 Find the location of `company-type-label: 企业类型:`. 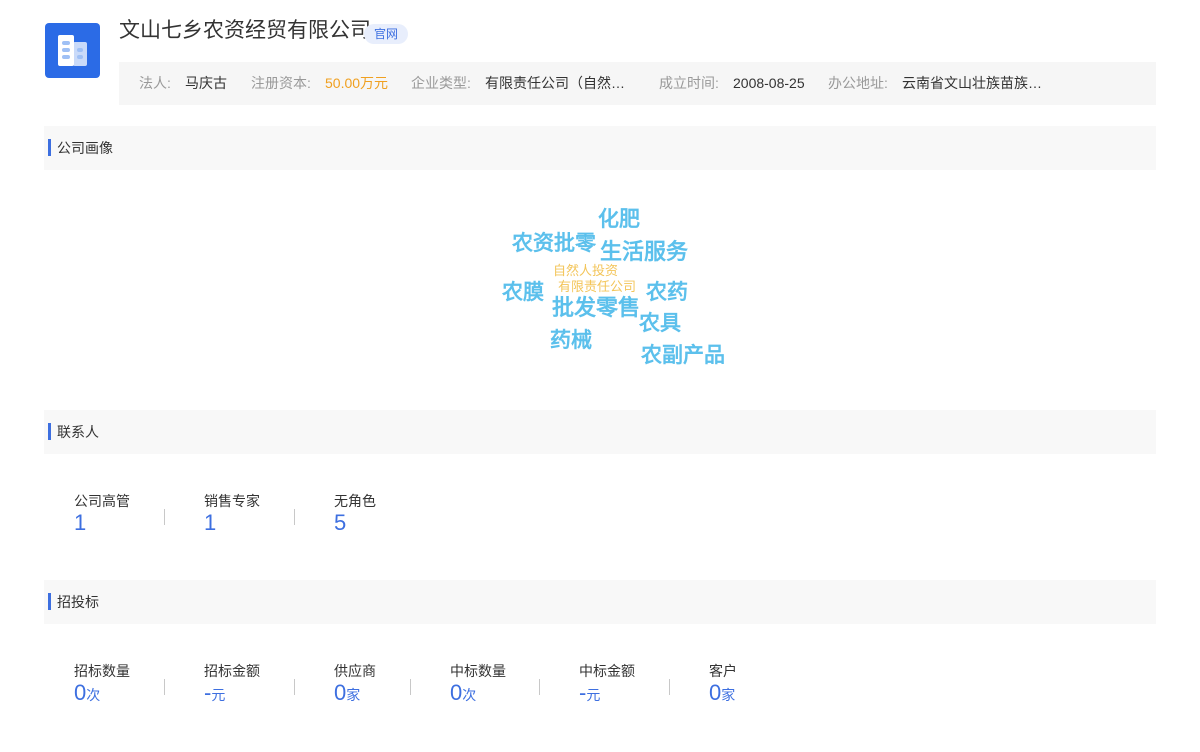

company-type-label: 企业类型: is located at coordinates (441, 83).